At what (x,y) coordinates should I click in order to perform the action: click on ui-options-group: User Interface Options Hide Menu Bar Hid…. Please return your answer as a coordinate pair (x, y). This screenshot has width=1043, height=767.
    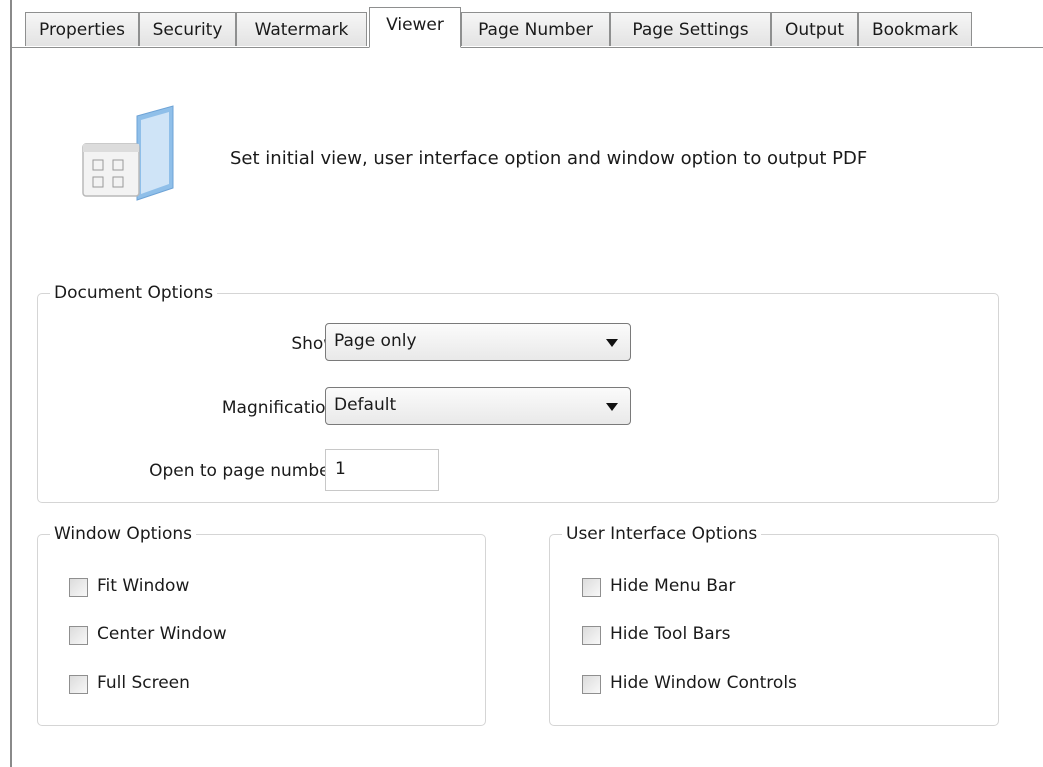
    Looking at the image, I should click on (774, 624).